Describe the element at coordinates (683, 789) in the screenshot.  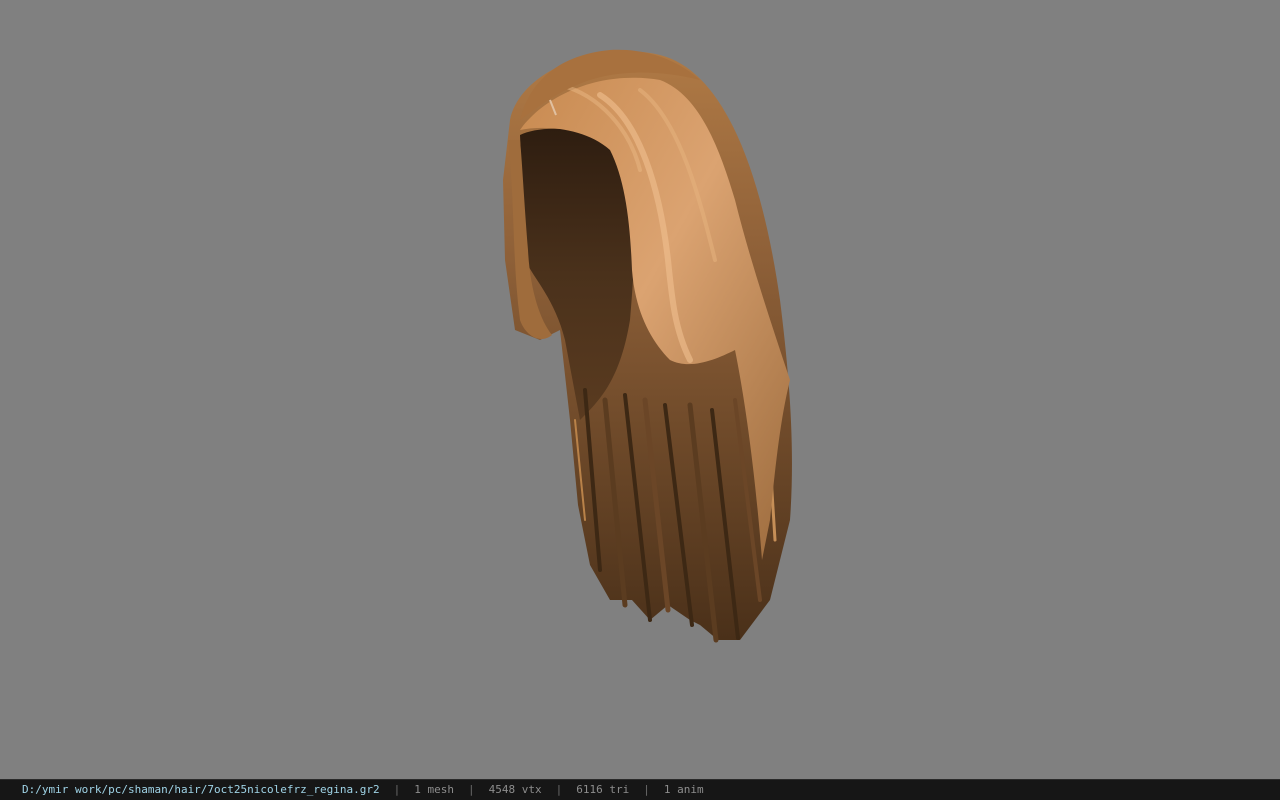
I see `anim-count: 1 anim` at that location.